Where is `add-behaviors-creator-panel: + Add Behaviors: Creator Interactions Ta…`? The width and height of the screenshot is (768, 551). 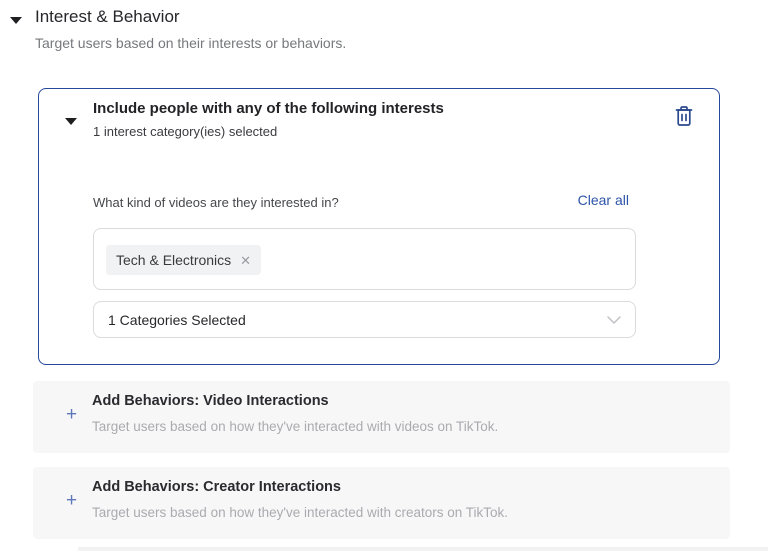
add-behaviors-creator-panel: + Add Behaviors: Creator Interactions Ta… is located at coordinates (381, 503).